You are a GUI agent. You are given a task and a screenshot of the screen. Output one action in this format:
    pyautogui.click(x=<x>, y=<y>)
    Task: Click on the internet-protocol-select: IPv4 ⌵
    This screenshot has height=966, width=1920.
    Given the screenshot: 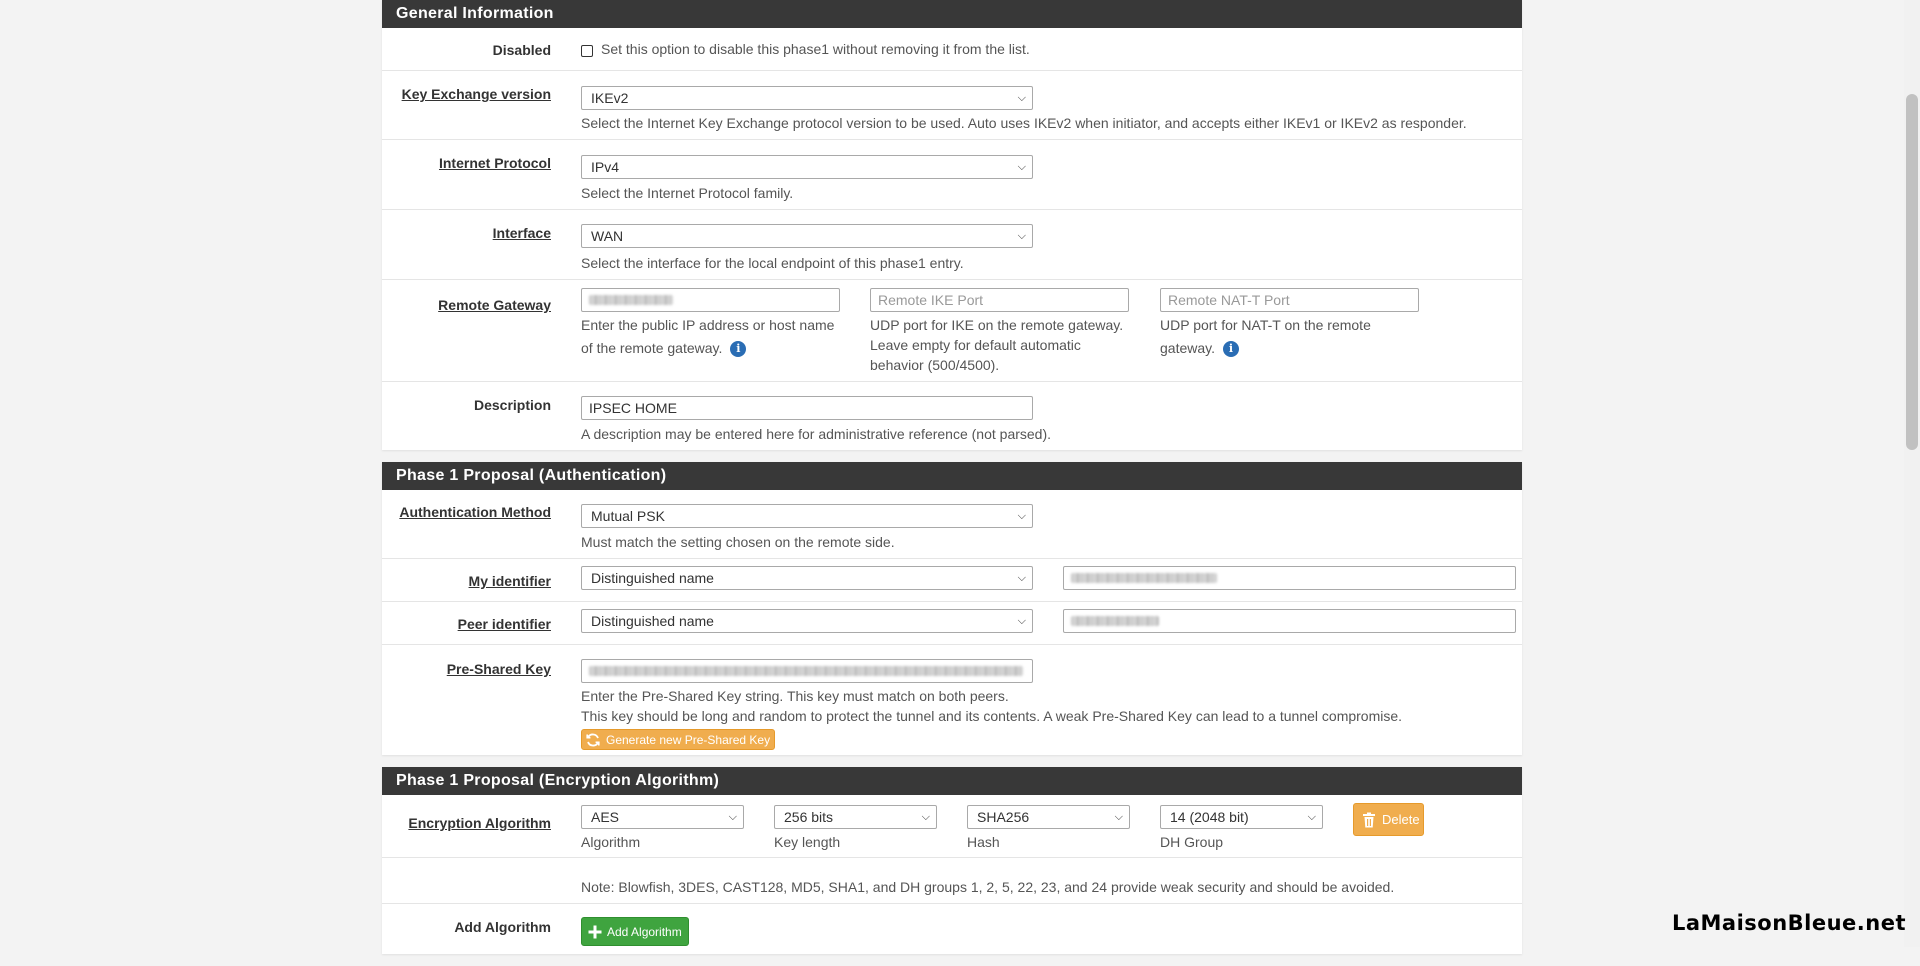 What is the action you would take?
    pyautogui.click(x=807, y=167)
    